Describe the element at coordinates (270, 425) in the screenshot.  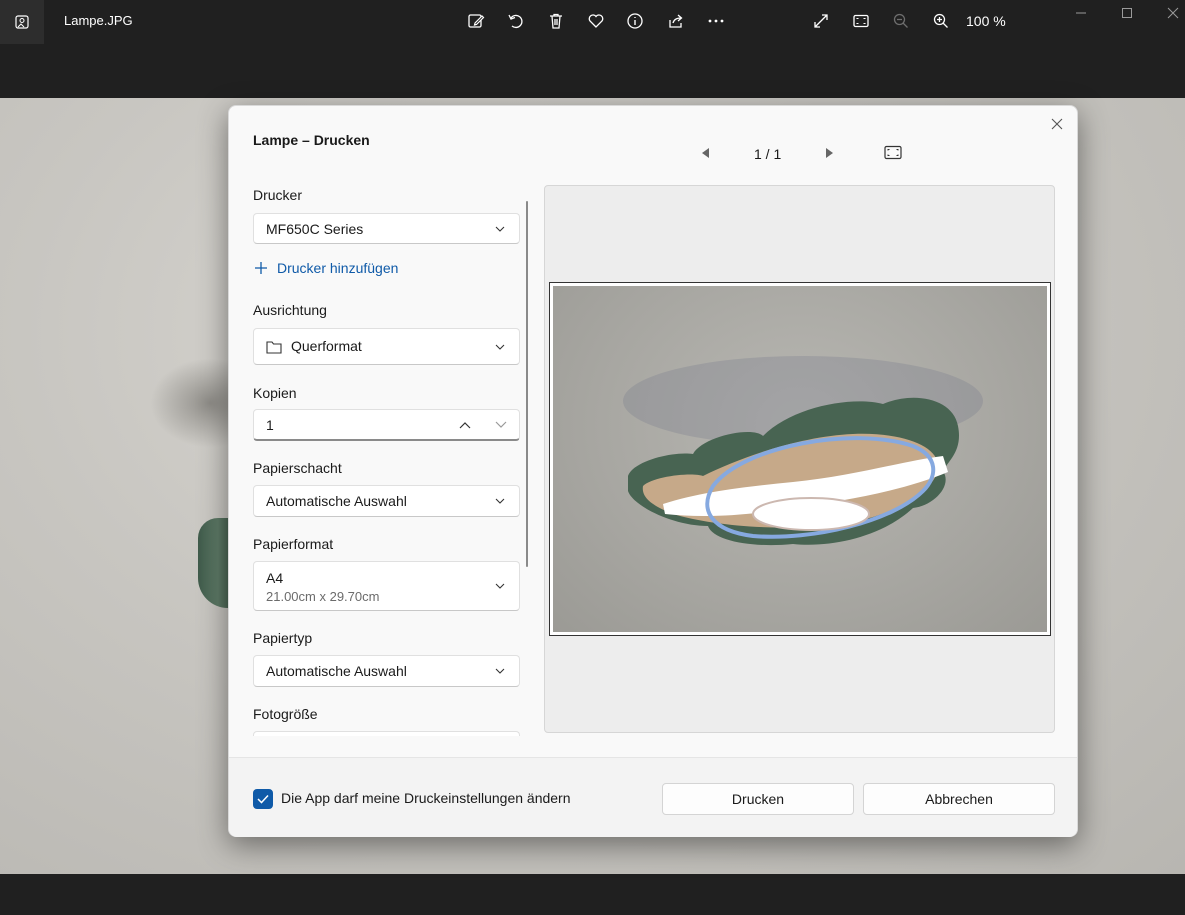
I see `copies-value: 1` at that location.